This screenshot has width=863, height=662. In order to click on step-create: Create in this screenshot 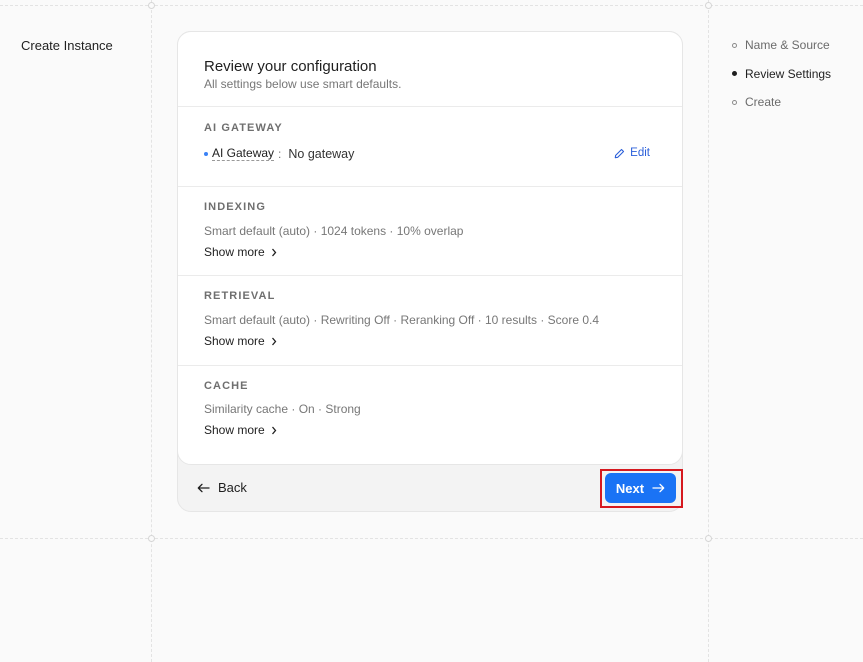, I will do `click(781, 102)`.